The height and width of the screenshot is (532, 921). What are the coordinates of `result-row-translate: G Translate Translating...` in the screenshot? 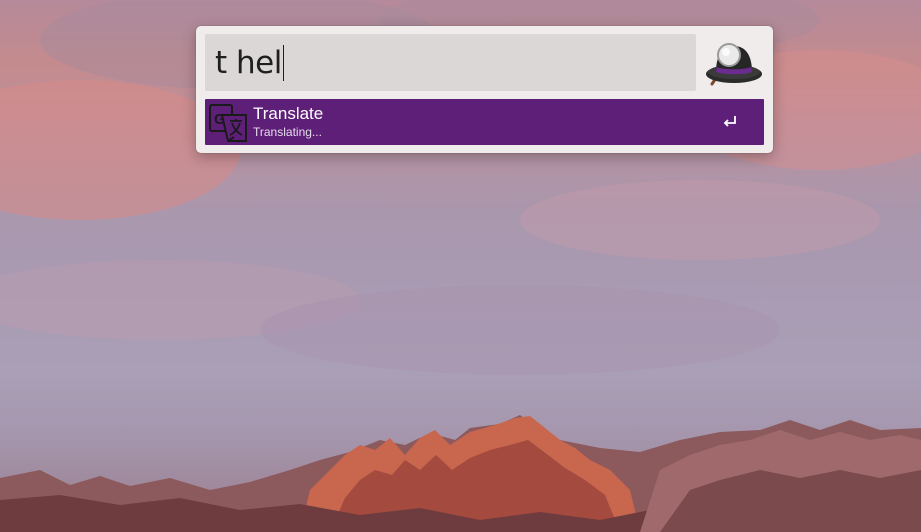 It's located at (484, 122).